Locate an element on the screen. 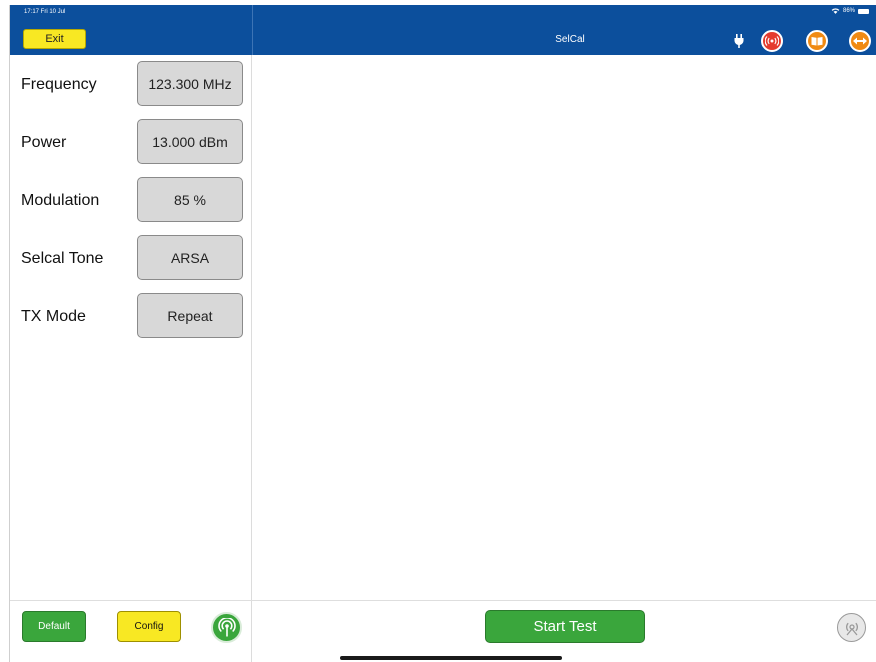 The image size is (876, 662). home-indicator is located at coordinates (451, 658).